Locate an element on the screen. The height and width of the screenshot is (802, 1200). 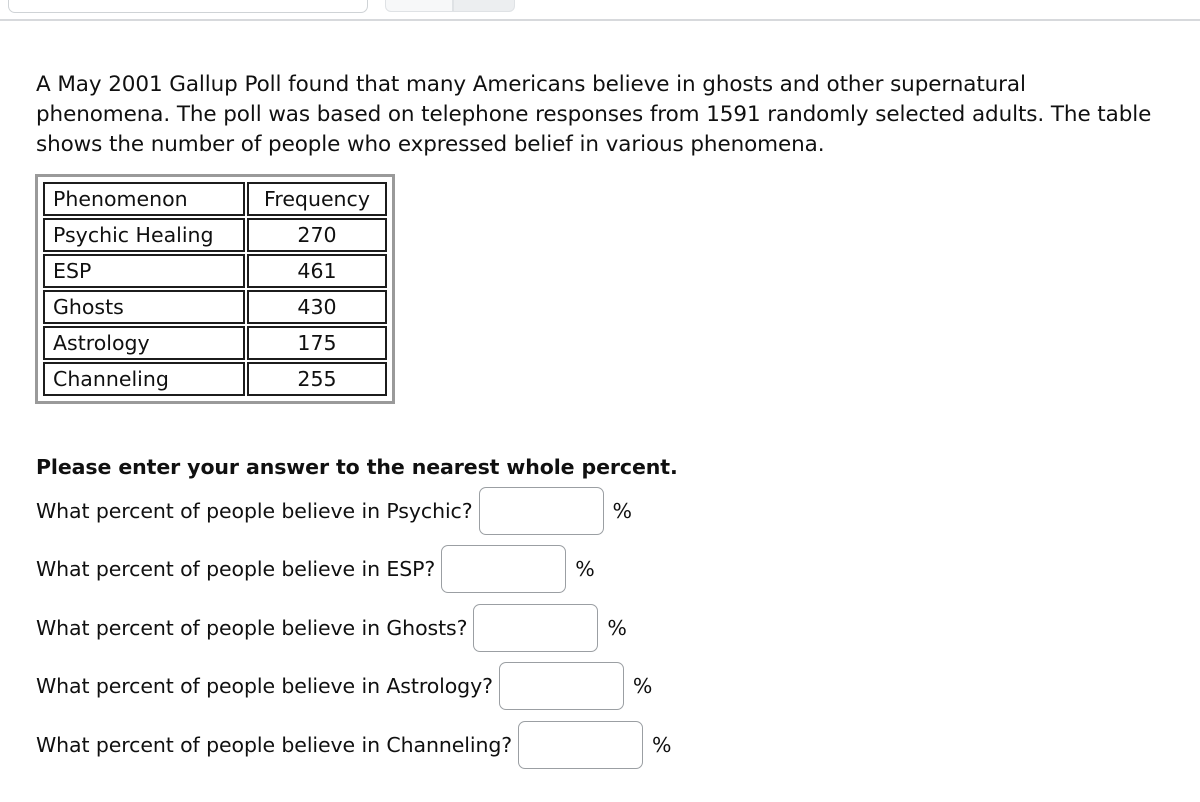
header-phenomenon: Phenomenon is located at coordinates (144, 199).